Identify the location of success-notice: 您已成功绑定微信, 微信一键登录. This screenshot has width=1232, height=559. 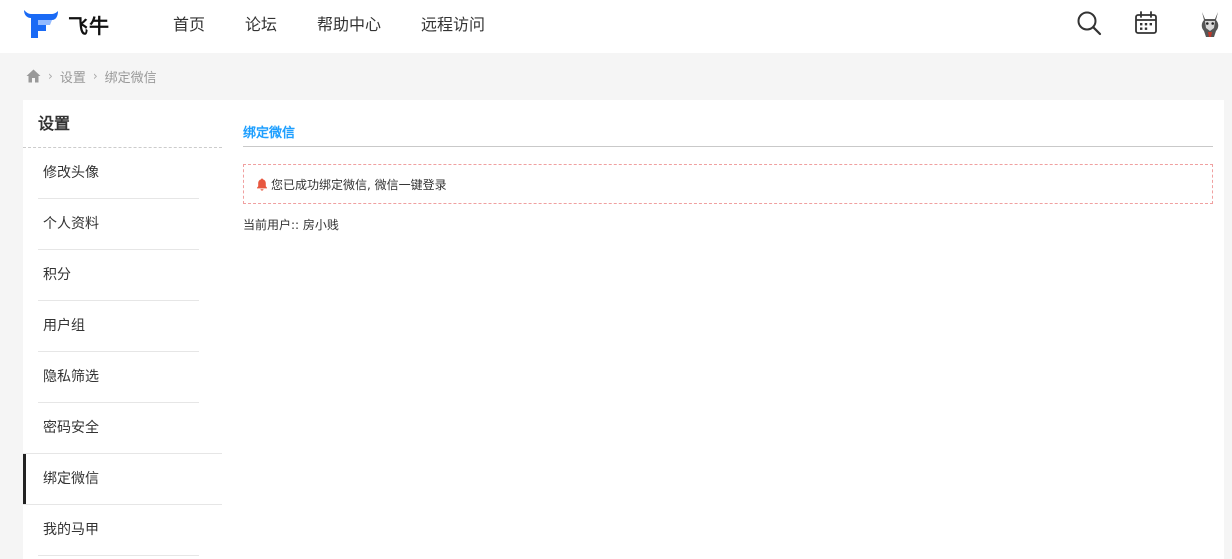
(728, 184).